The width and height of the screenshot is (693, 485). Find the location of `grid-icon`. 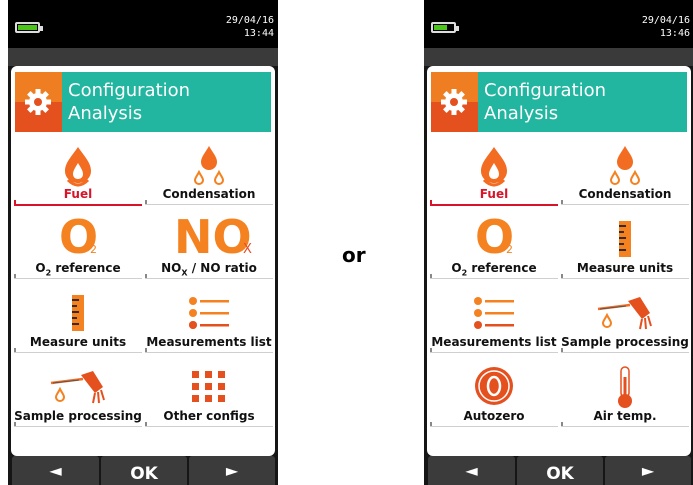

grid-icon is located at coordinates (208, 386).